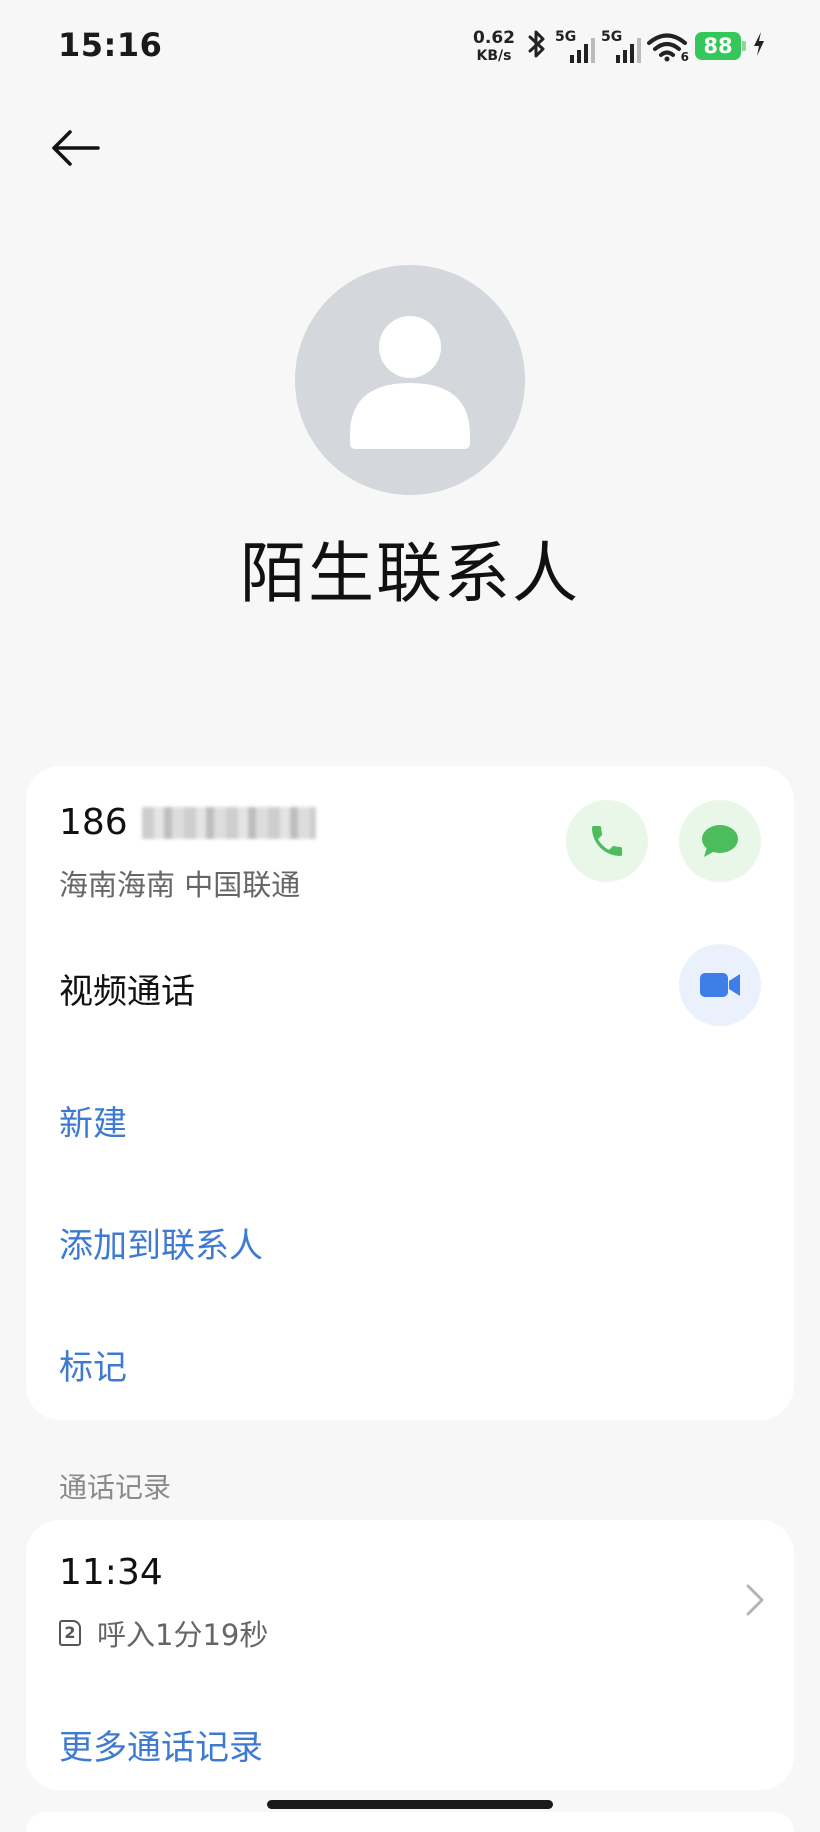 The width and height of the screenshot is (820, 1832). I want to click on home-indicator, so click(410, 1804).